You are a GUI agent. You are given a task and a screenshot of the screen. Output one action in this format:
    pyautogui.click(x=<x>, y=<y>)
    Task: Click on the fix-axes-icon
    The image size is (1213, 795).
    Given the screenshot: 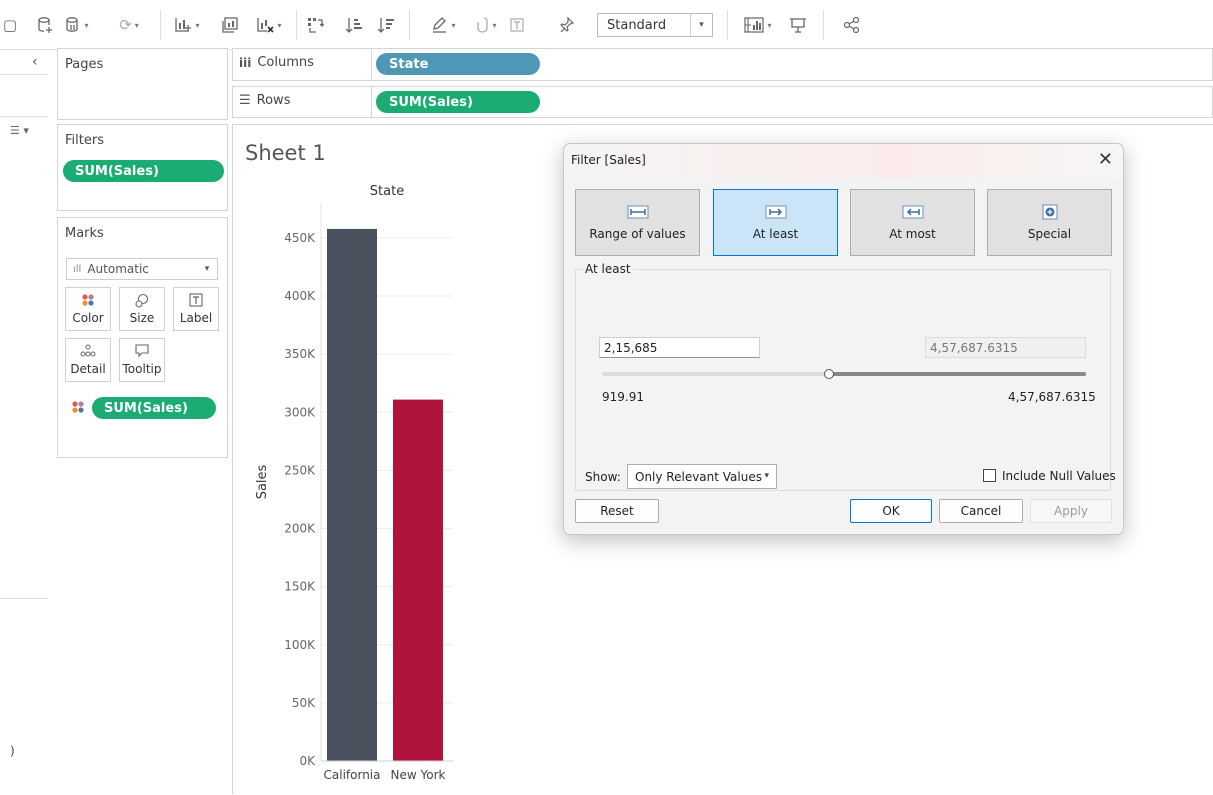 What is the action you would take?
    pyautogui.click(x=567, y=25)
    